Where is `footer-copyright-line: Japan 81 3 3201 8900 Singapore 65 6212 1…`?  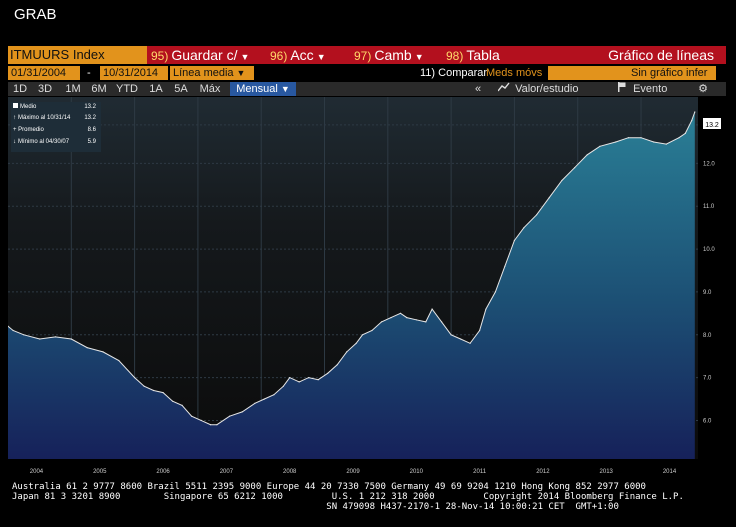 footer-copyright-line: Japan 81 3 3201 8900 Singapore 65 6212 1… is located at coordinates (348, 497).